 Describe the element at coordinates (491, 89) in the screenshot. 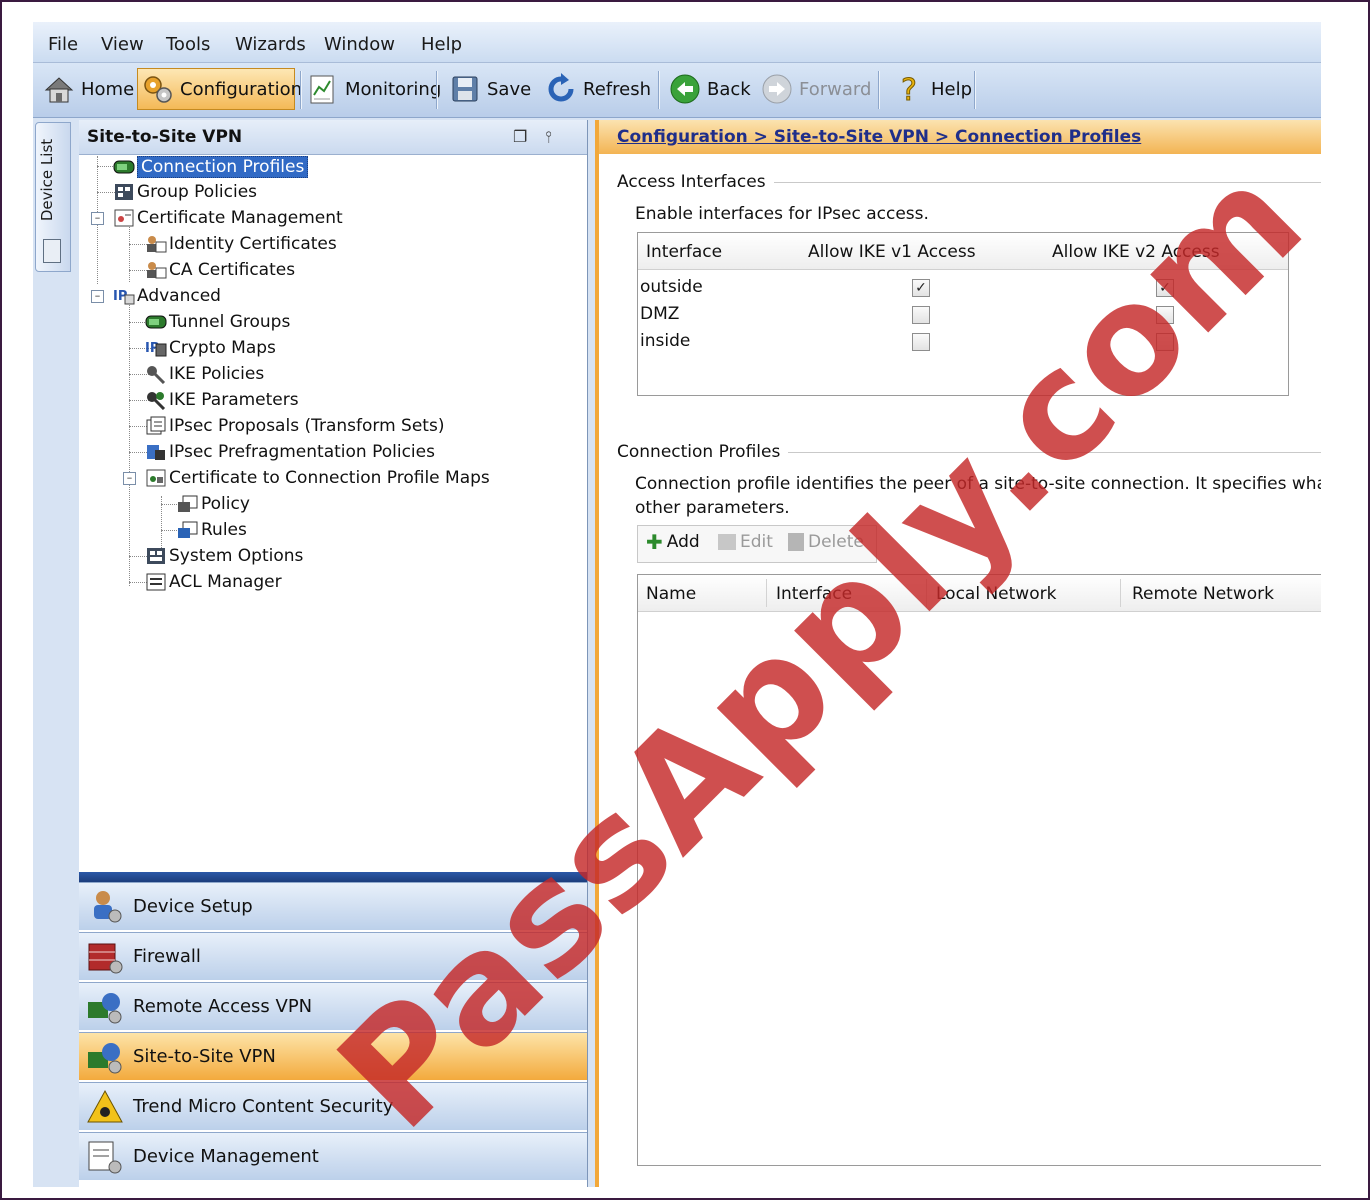

I see `save-button: Save` at that location.